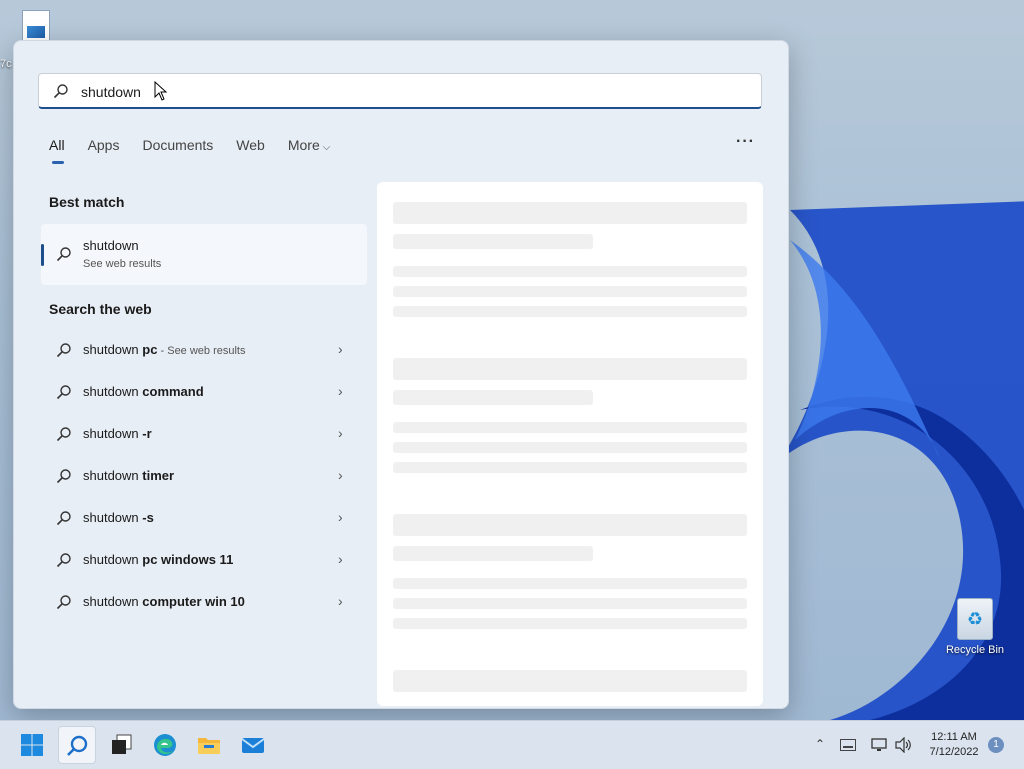 This screenshot has height=769, width=1024. What do you see at coordinates (879, 745) in the screenshot?
I see `network-icon` at bounding box center [879, 745].